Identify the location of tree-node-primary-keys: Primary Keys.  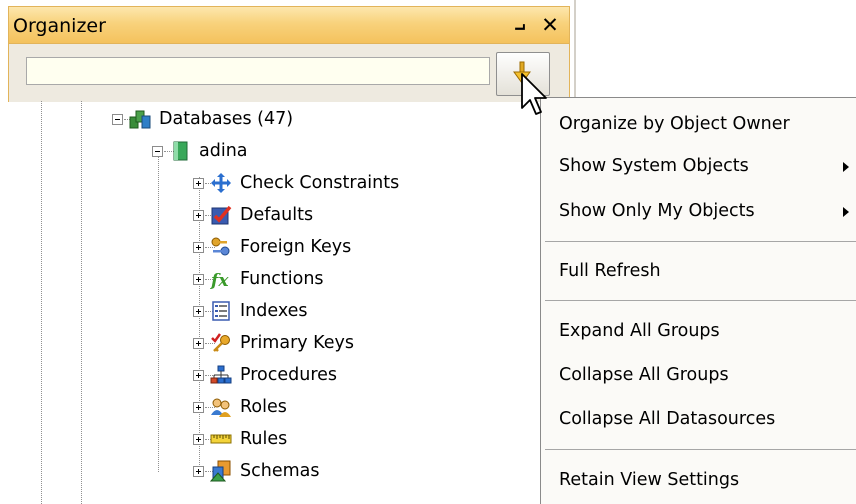
(273, 343).